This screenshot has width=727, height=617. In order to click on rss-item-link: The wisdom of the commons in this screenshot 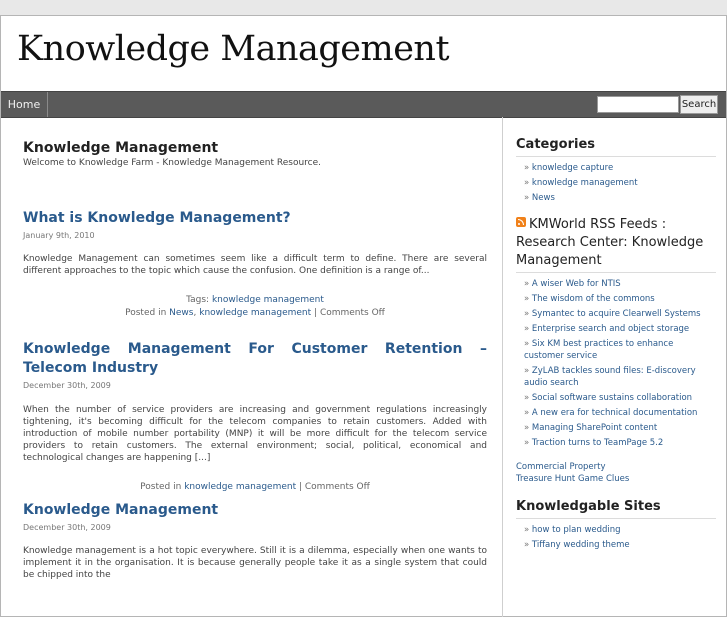, I will do `click(593, 299)`.